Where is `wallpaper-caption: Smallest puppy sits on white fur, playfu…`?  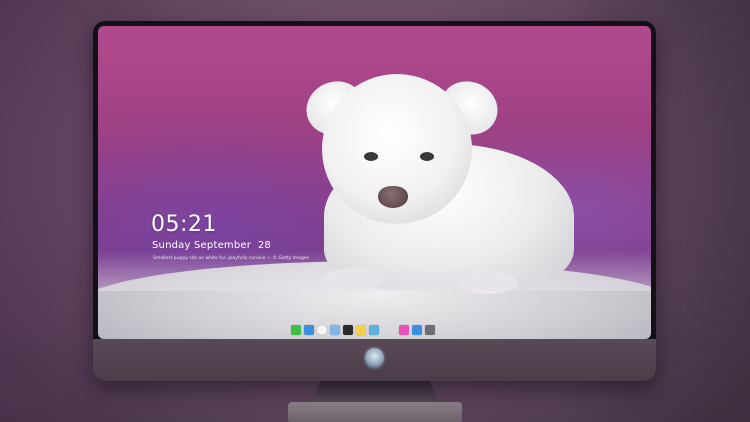 wallpaper-caption: Smallest puppy sits on white fur, playfu… is located at coordinates (231, 258).